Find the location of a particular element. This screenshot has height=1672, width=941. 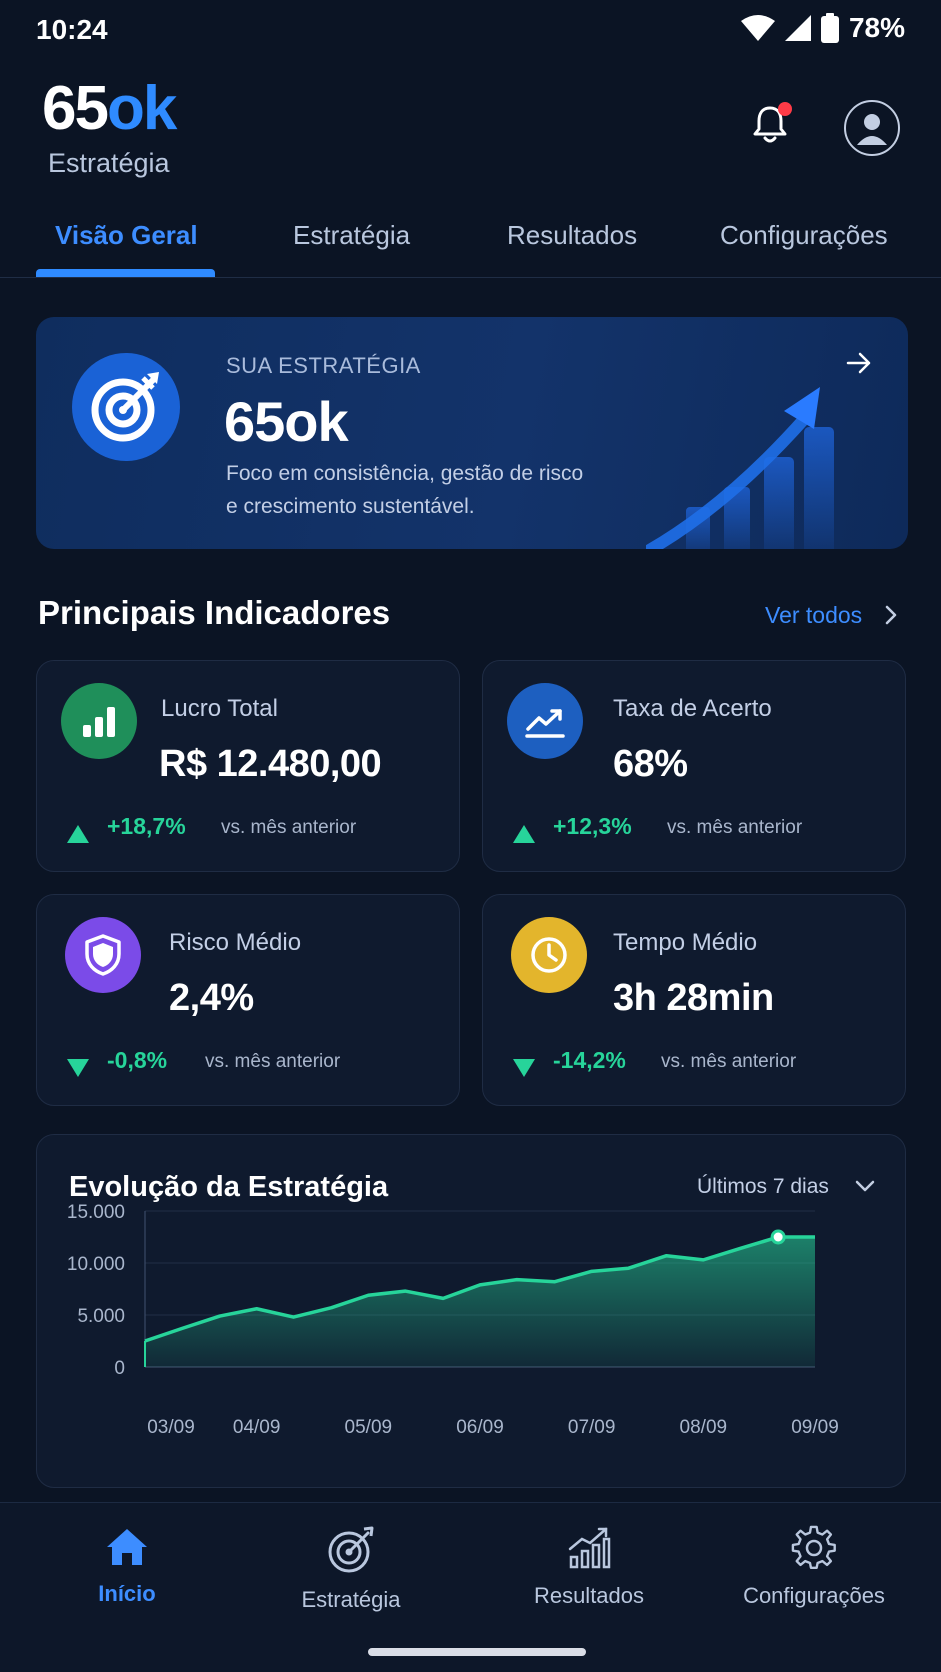

kpi-value: 68% is located at coordinates (650, 764).